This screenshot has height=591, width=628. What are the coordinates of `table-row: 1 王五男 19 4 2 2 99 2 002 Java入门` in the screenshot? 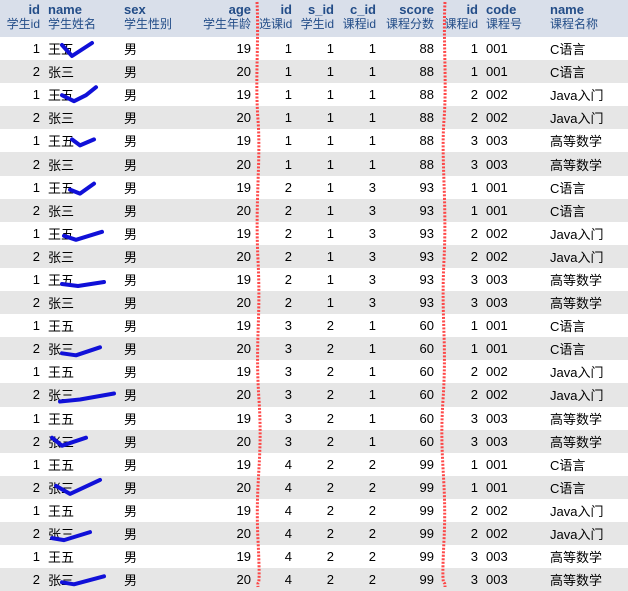 It's located at (314, 510).